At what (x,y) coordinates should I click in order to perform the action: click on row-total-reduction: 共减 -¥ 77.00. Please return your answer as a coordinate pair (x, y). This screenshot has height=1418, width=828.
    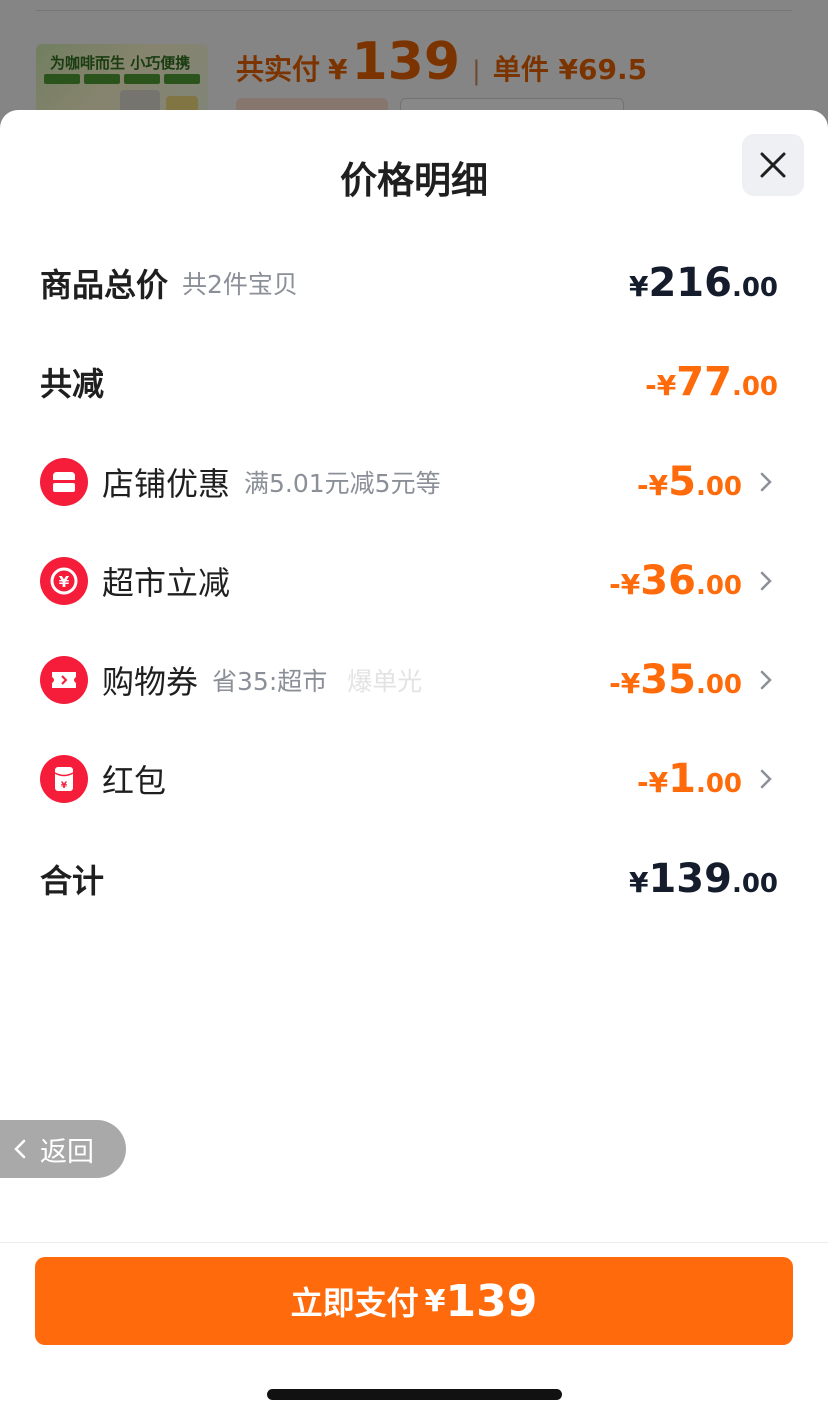
    Looking at the image, I should click on (409, 382).